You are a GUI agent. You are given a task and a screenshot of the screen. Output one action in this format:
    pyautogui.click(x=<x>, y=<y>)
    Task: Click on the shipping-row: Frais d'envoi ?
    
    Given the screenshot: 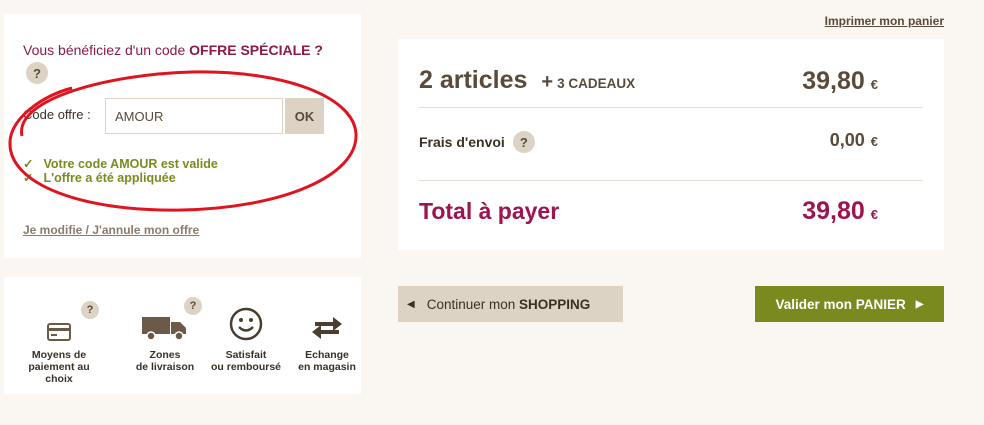 What is the action you would take?
    pyautogui.click(x=477, y=142)
    